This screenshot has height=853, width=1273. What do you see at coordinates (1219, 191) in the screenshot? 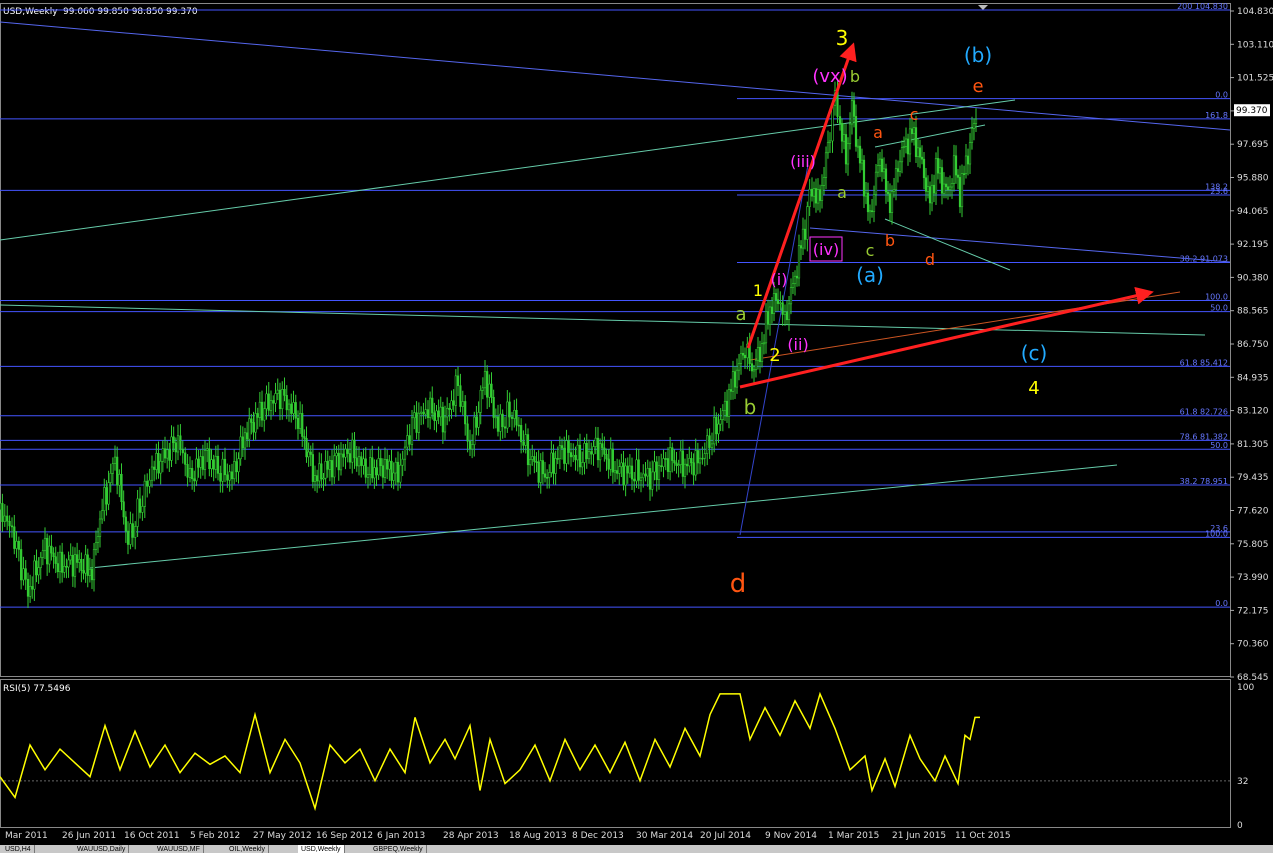
I see `fib-level-label: 23.6` at bounding box center [1219, 191].